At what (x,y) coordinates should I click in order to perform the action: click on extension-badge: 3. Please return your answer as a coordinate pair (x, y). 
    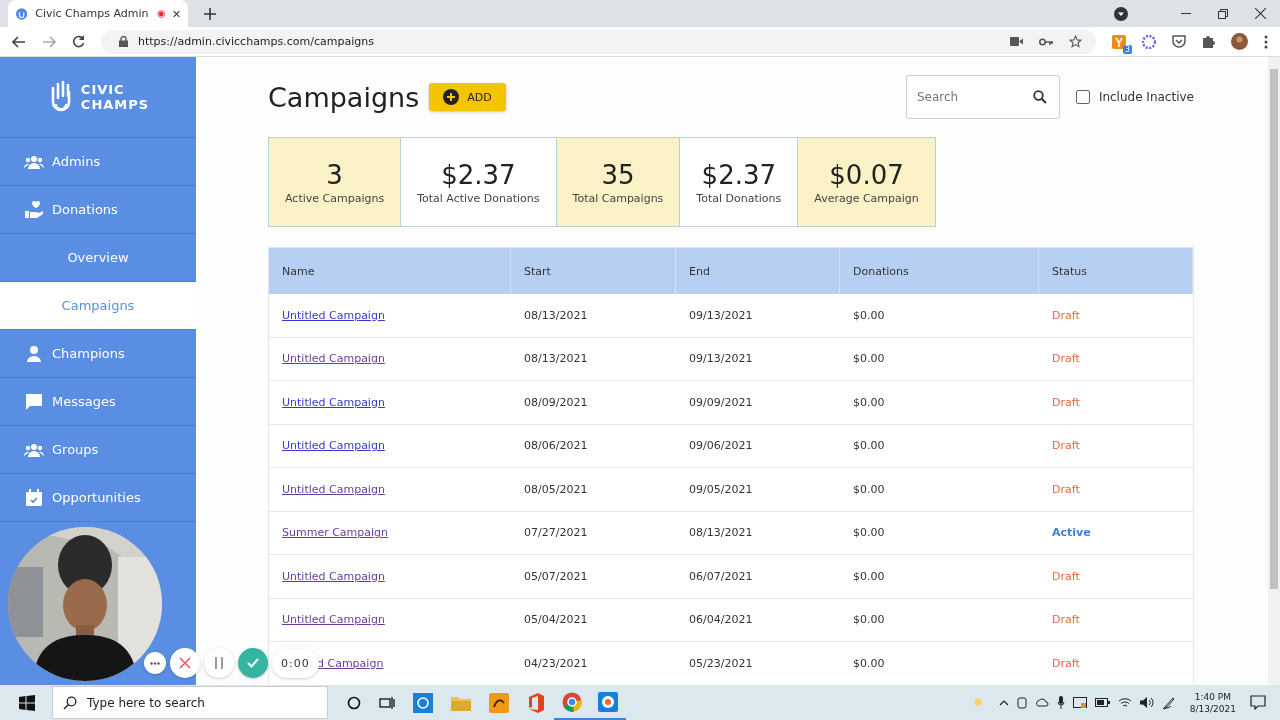
    Looking at the image, I should click on (1127, 49).